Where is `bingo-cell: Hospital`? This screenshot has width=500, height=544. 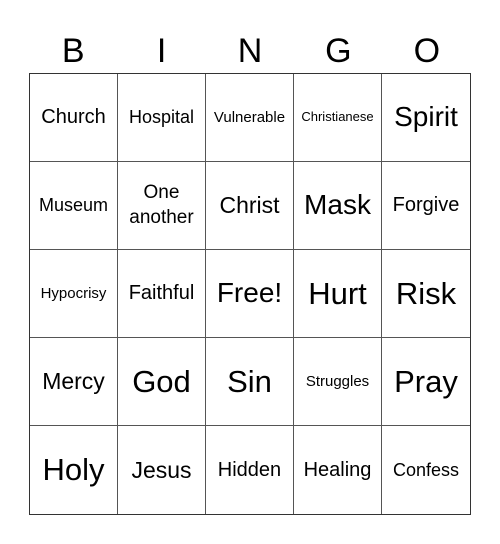 bingo-cell: Hospital is located at coordinates (162, 118).